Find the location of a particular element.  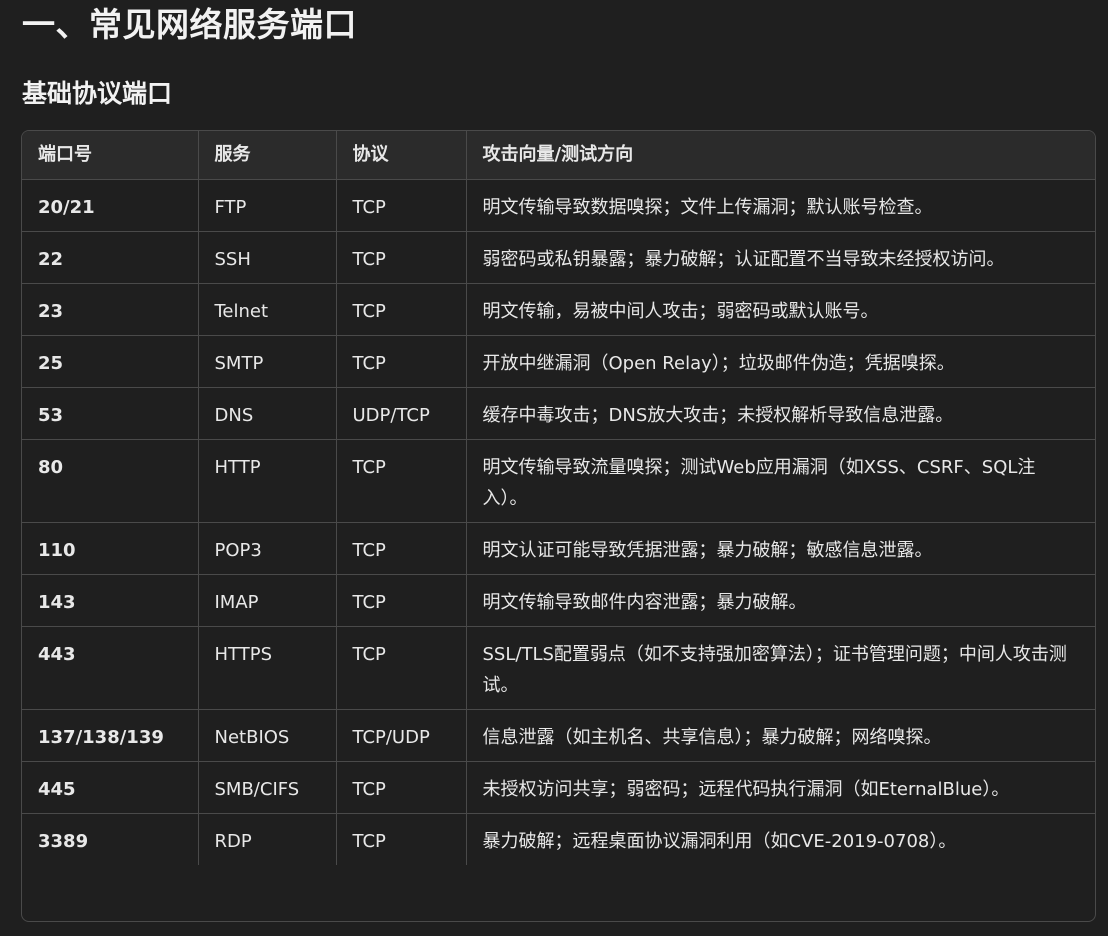

header-protocol: 协议 is located at coordinates (401, 155).